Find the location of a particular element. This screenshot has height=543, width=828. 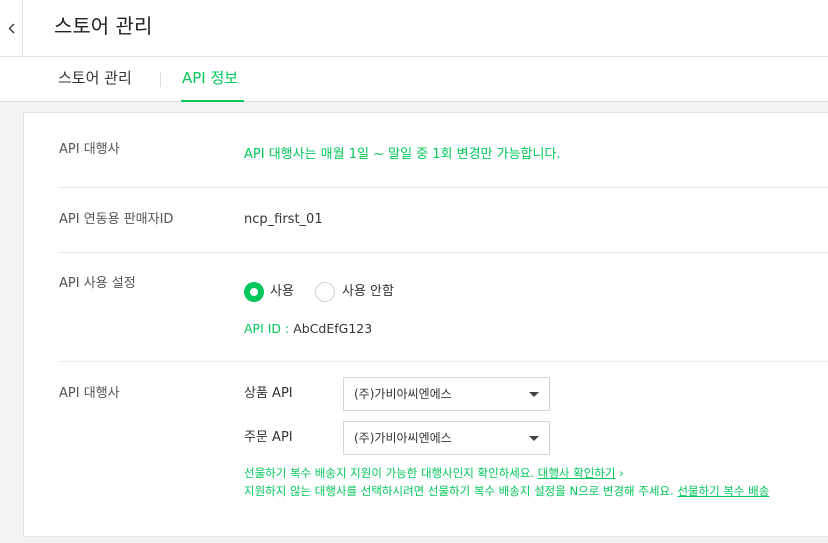

agency-notice-label: API 대행사 is located at coordinates (89, 149).